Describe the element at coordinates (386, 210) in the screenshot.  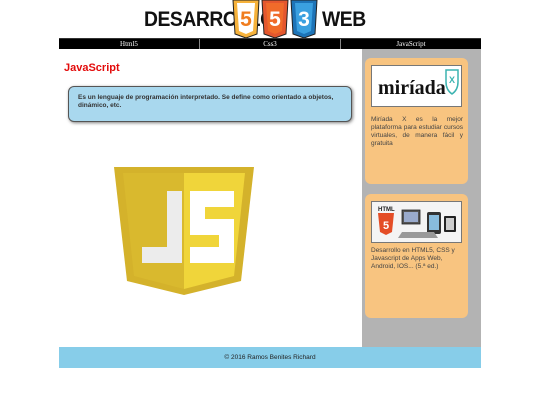
I see `book-html-label: HTML` at that location.